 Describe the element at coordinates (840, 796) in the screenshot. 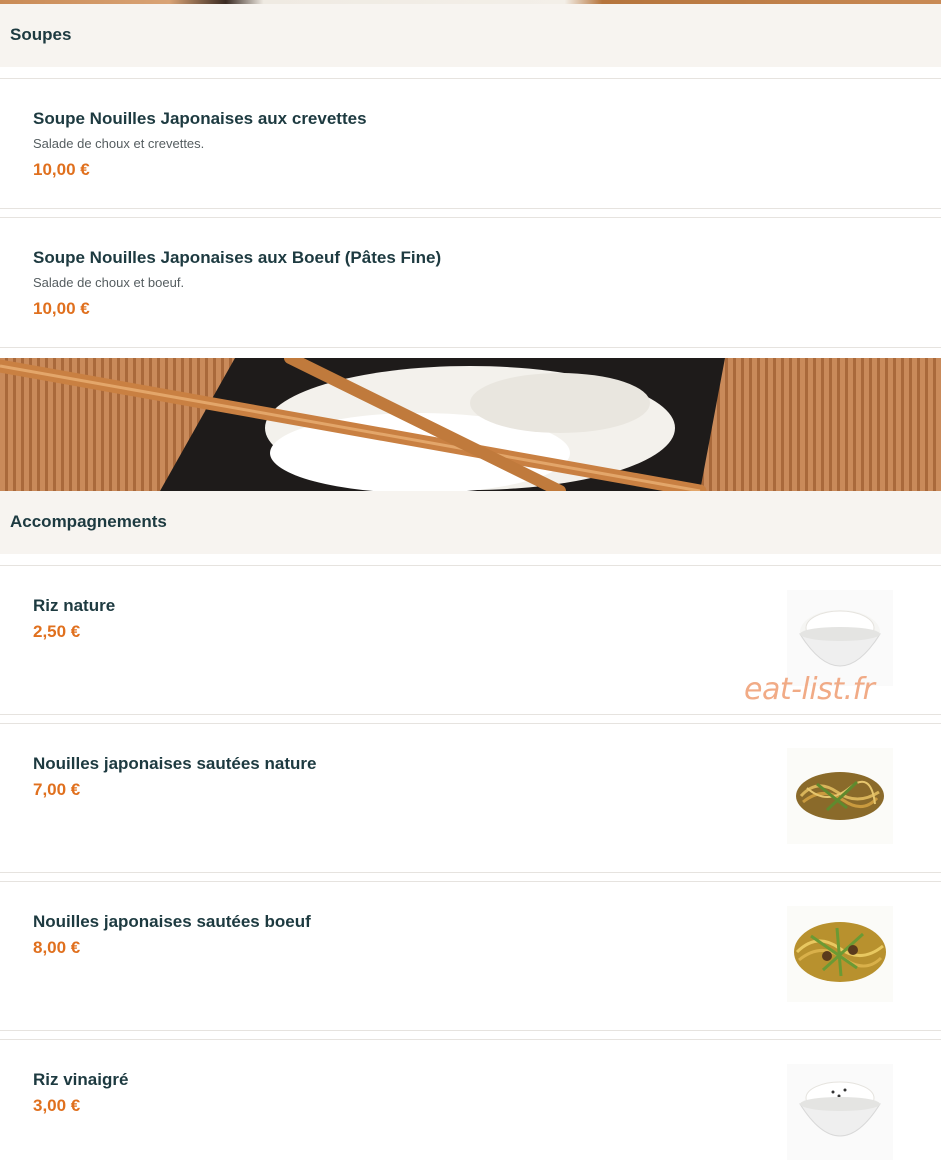

I see `noodles-icon` at that location.